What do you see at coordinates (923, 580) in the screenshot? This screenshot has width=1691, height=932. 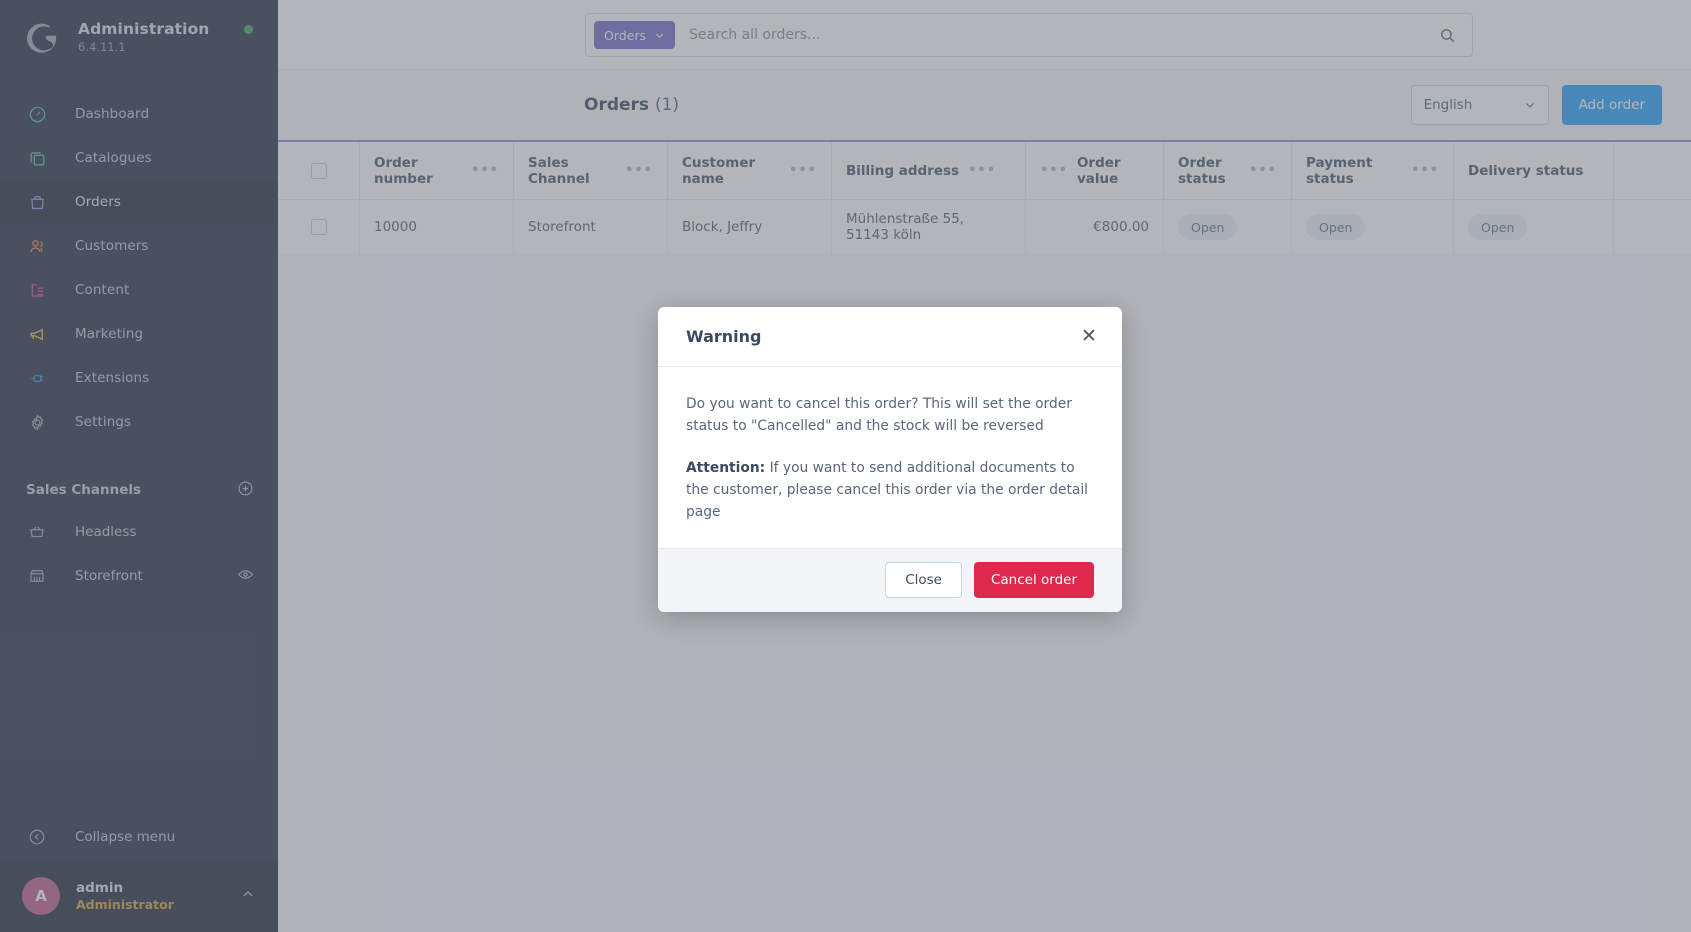 I see `close-button: Close` at bounding box center [923, 580].